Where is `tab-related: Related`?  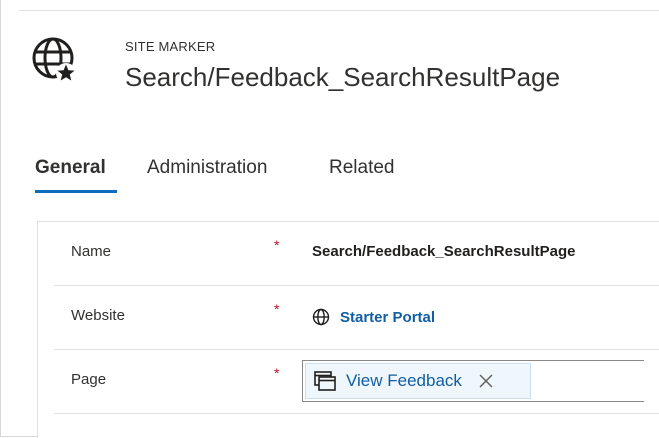 tab-related: Related is located at coordinates (362, 168).